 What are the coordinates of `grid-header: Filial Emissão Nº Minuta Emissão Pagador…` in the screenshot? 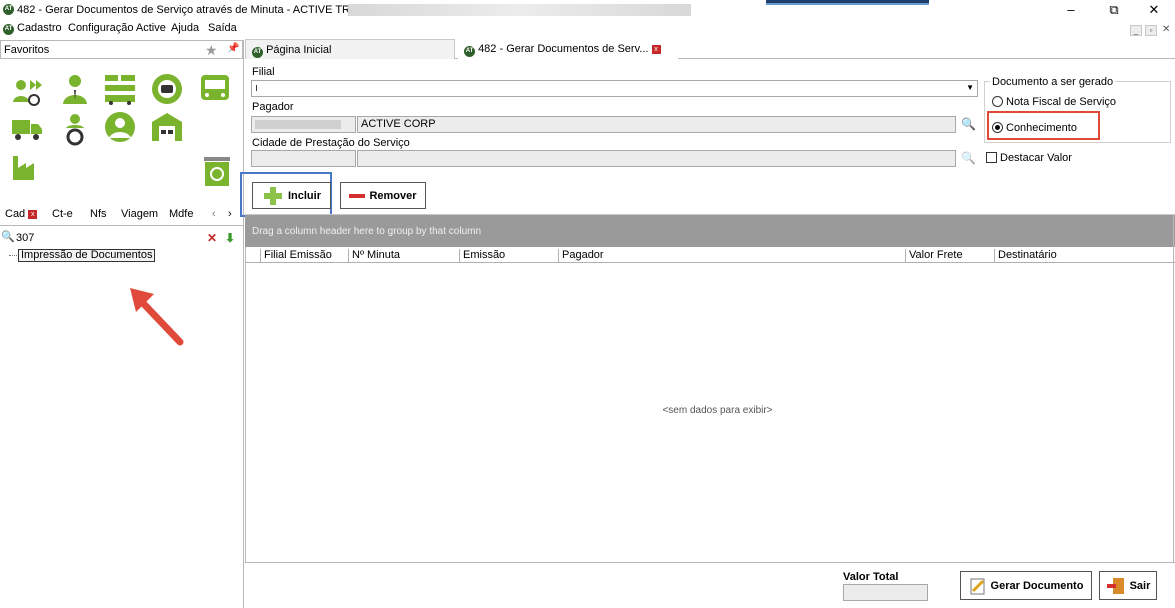 It's located at (710, 255).